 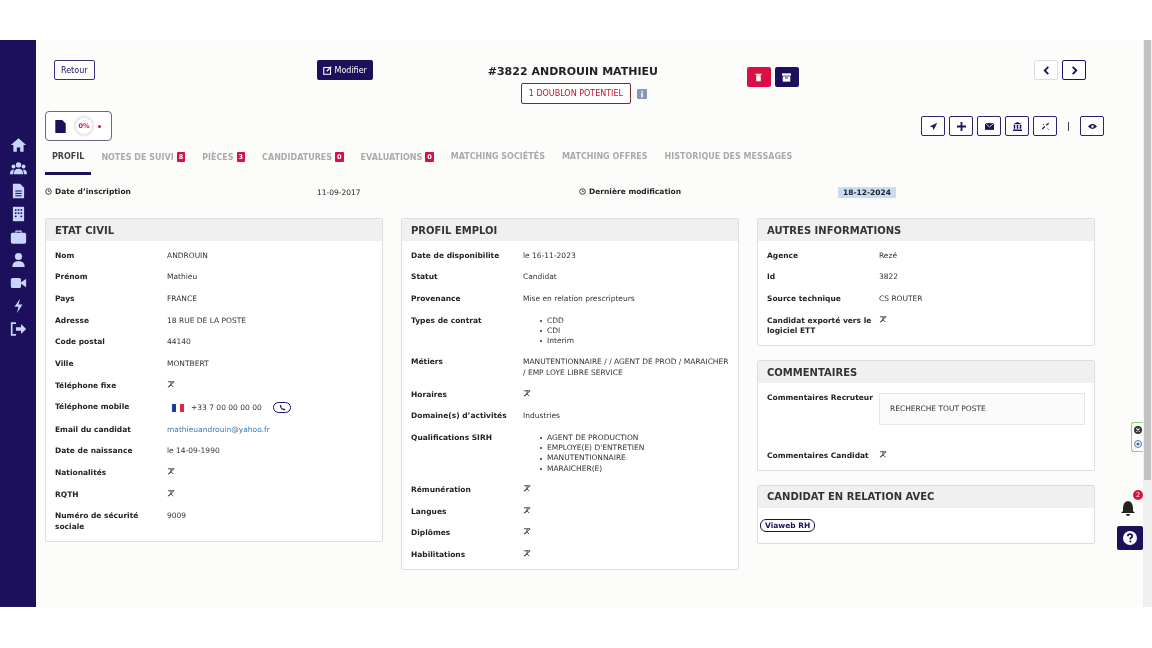 What do you see at coordinates (812, 372) in the screenshot?
I see `card-title: COMMENTAIRES` at bounding box center [812, 372].